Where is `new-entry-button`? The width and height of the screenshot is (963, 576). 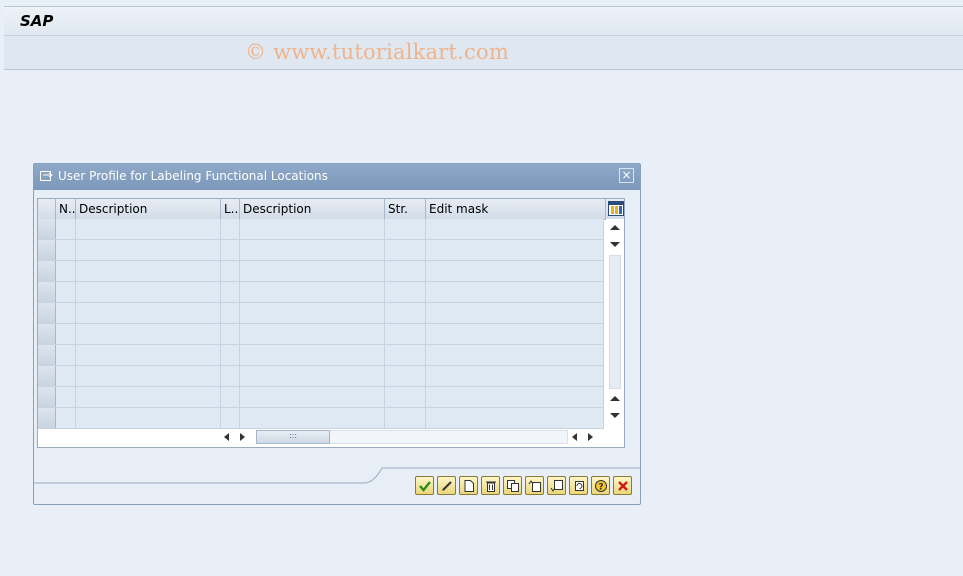 new-entry-button is located at coordinates (468, 485).